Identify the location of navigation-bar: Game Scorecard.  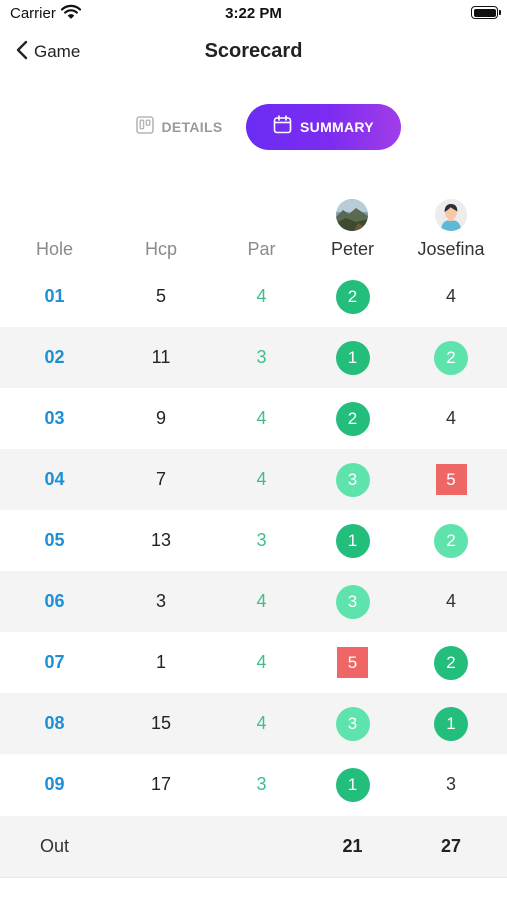
(253, 52).